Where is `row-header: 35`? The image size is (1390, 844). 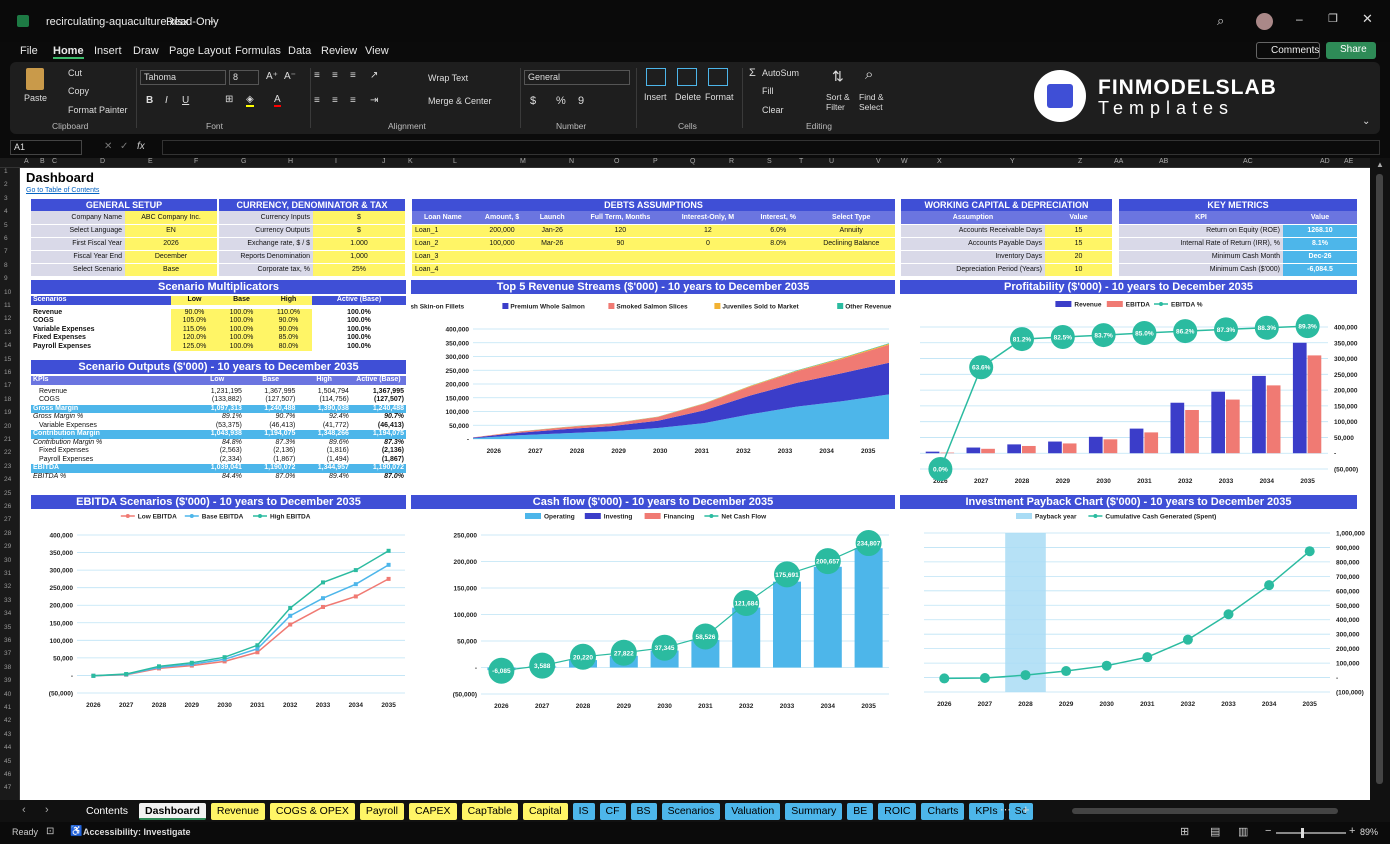 row-header: 35 is located at coordinates (7, 627).